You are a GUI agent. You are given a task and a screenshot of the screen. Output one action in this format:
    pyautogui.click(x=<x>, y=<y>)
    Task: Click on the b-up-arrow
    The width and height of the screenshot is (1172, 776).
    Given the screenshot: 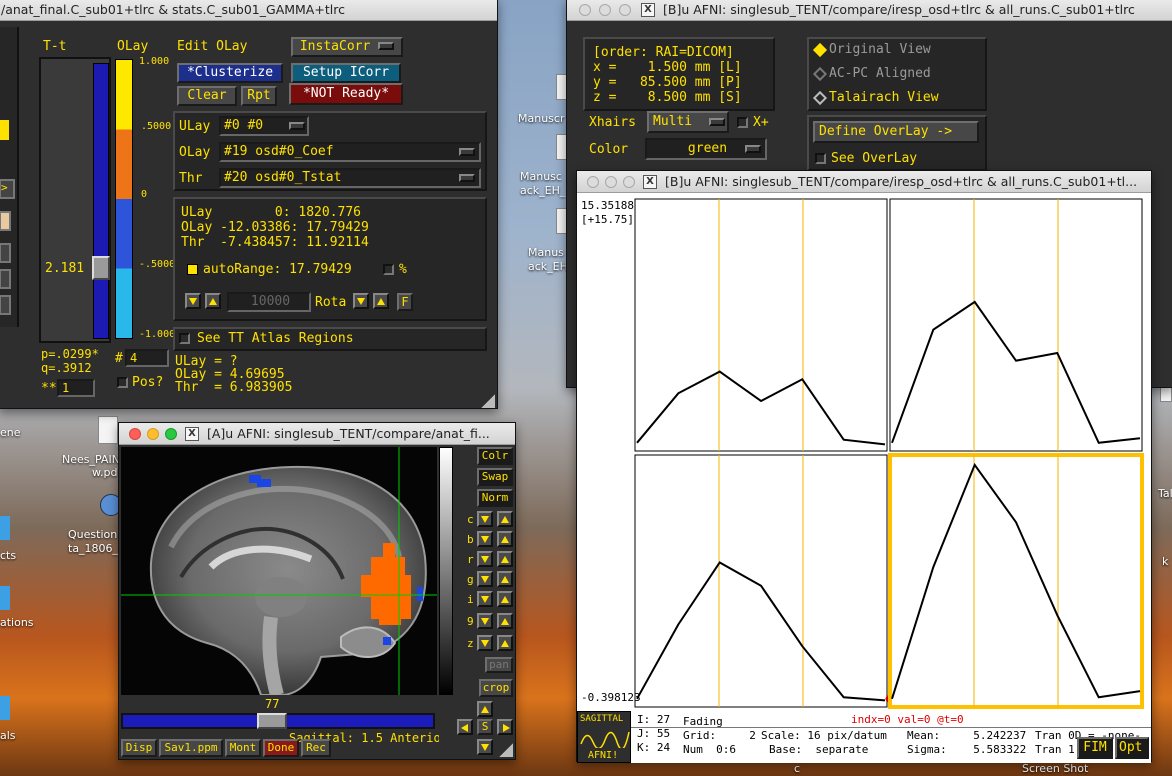 What is the action you would take?
    pyautogui.click(x=505, y=539)
    